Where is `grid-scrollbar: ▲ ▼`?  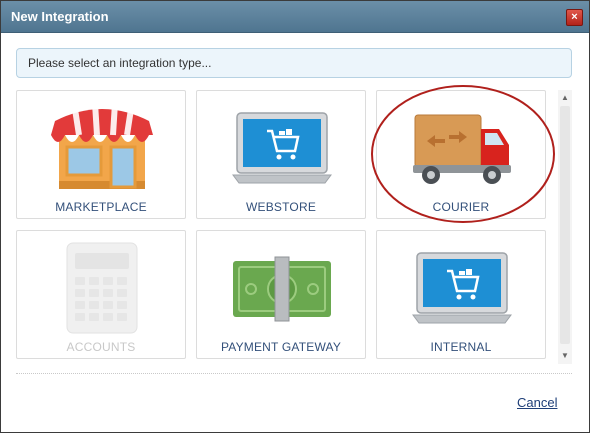 grid-scrollbar: ▲ ▼ is located at coordinates (565, 227).